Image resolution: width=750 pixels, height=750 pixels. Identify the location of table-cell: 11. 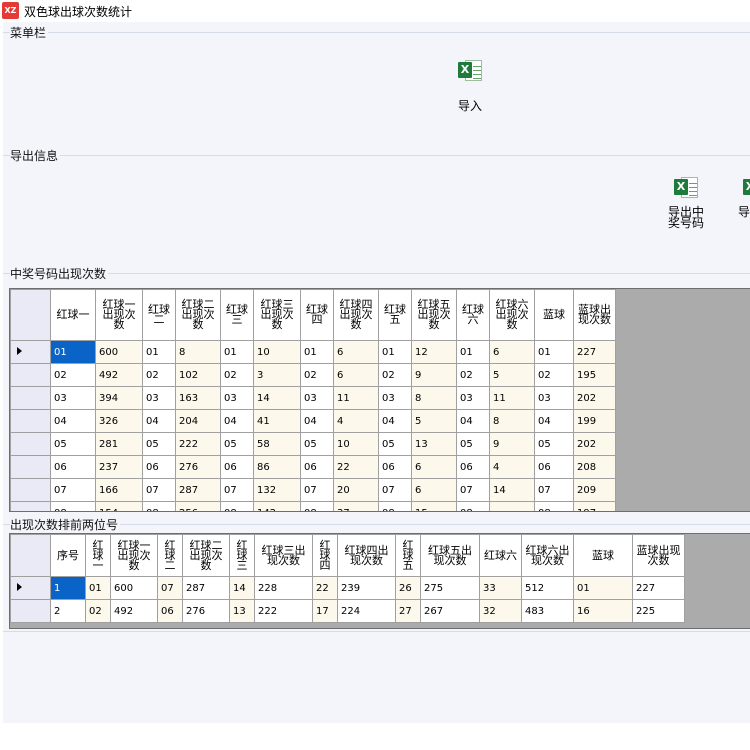
(356, 398).